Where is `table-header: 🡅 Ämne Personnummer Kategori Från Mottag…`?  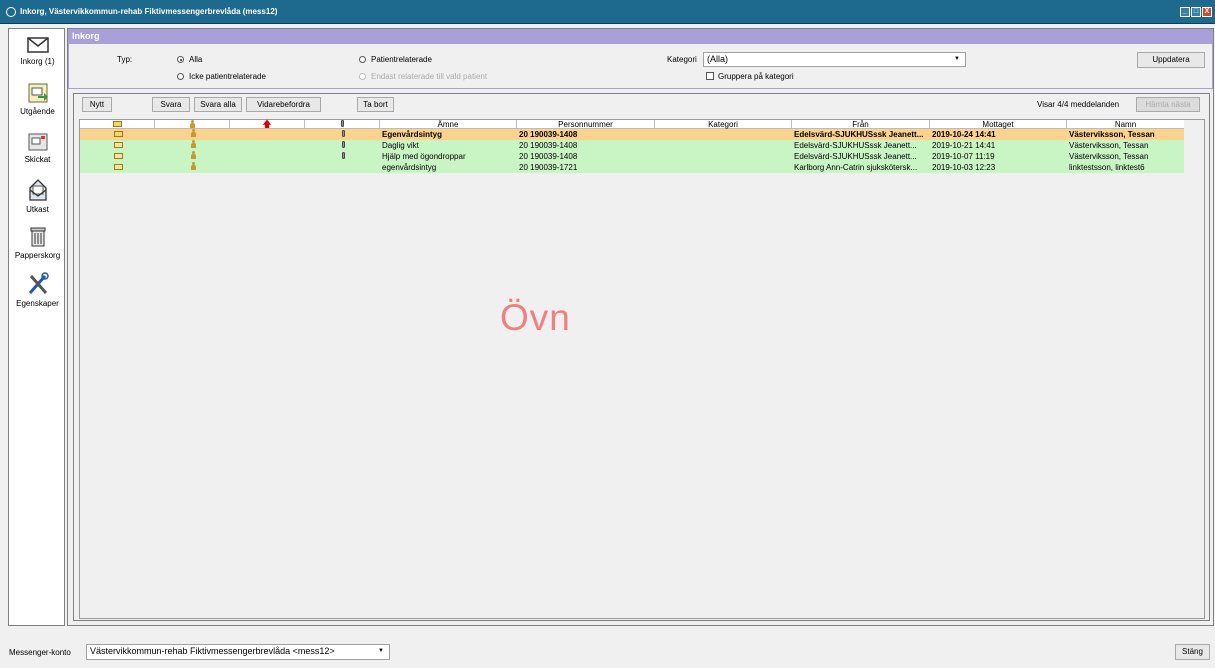 table-header: 🡅 Ämne Personnummer Kategori Från Mottag… is located at coordinates (632, 124).